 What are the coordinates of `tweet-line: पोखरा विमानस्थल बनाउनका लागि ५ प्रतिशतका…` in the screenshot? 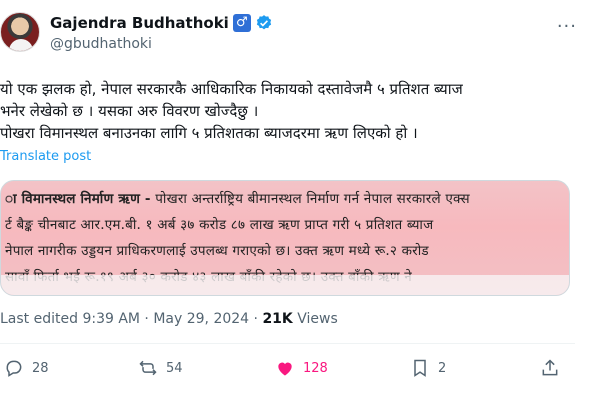 It's located at (209, 133).